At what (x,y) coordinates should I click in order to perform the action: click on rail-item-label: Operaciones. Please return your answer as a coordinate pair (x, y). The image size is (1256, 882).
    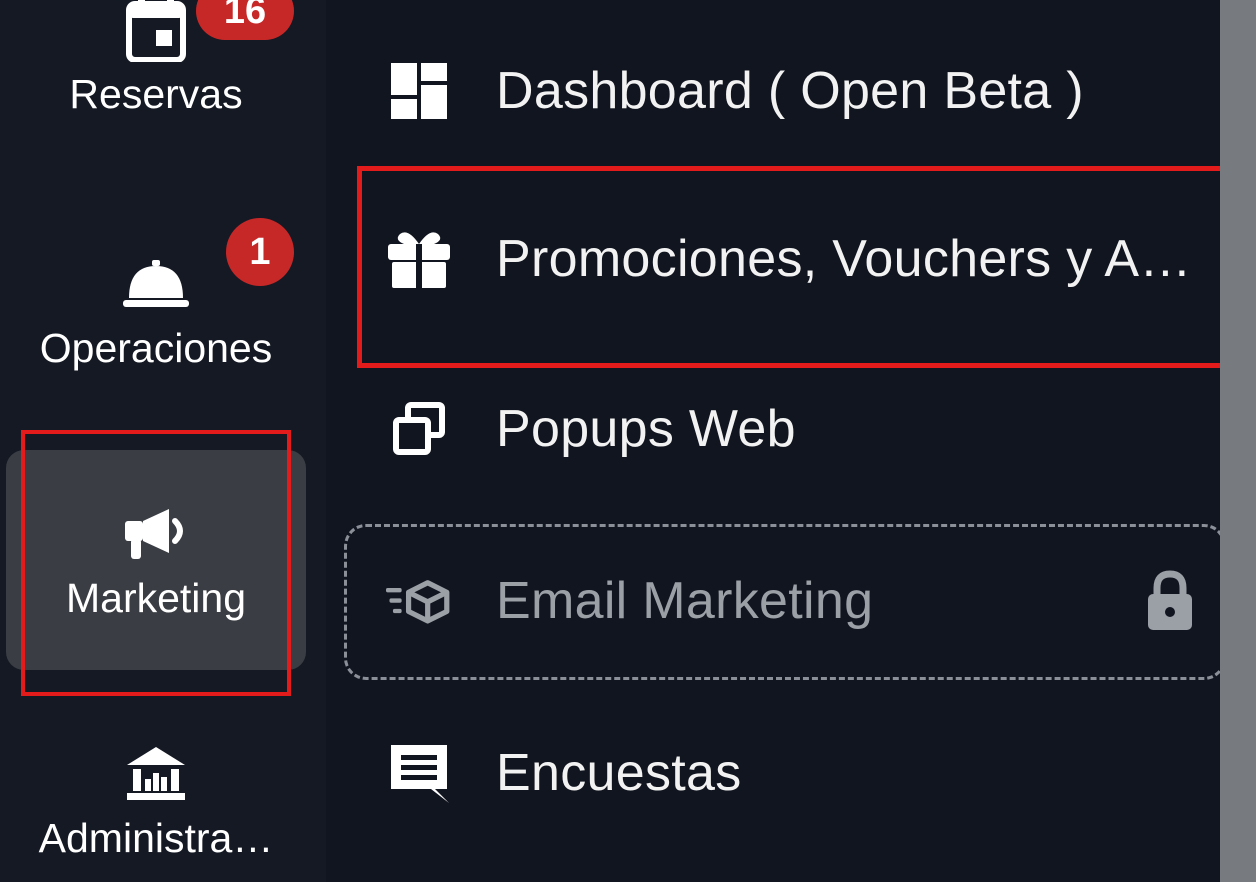
    Looking at the image, I should click on (156, 348).